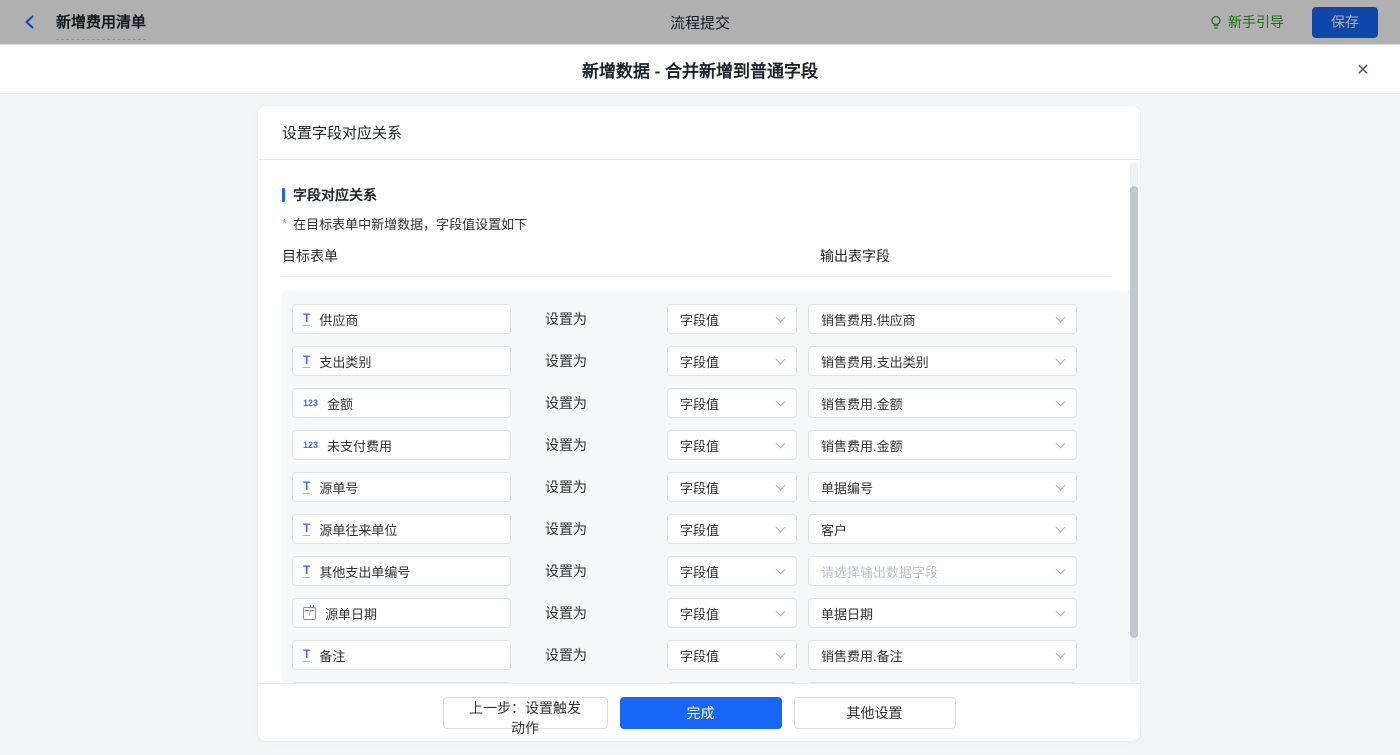 This screenshot has height=755, width=1400. What do you see at coordinates (700, 71) in the screenshot?
I see `modal-title: 新增数据 - 合并新增到普通字段` at bounding box center [700, 71].